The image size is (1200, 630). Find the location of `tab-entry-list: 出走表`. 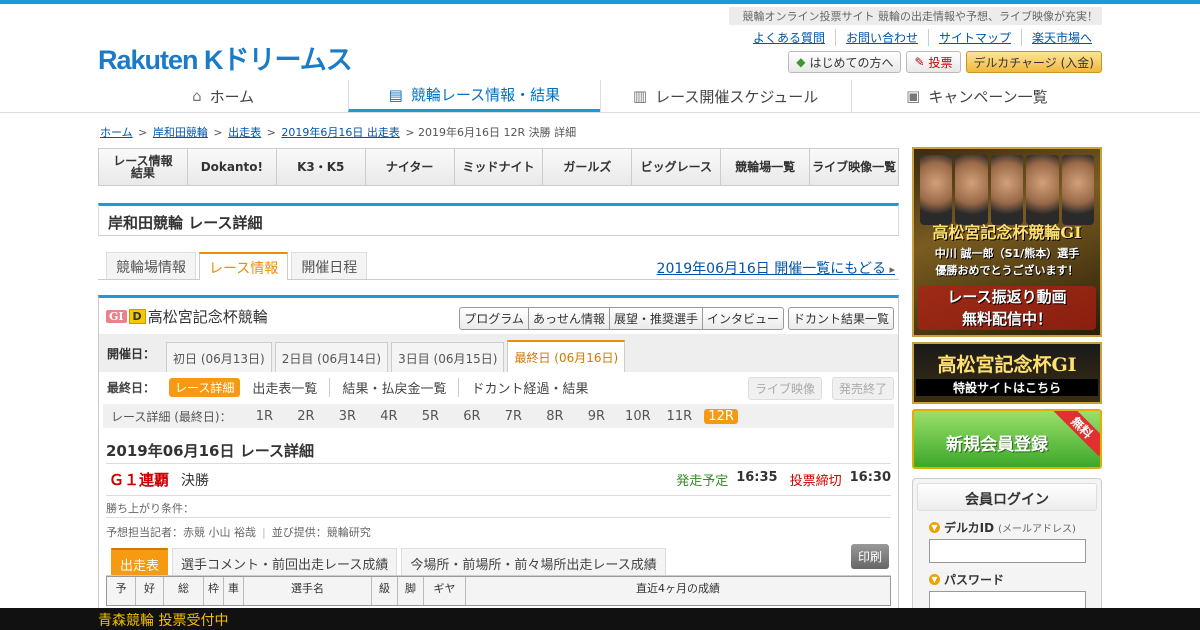

tab-entry-list: 出走表 is located at coordinates (140, 561).